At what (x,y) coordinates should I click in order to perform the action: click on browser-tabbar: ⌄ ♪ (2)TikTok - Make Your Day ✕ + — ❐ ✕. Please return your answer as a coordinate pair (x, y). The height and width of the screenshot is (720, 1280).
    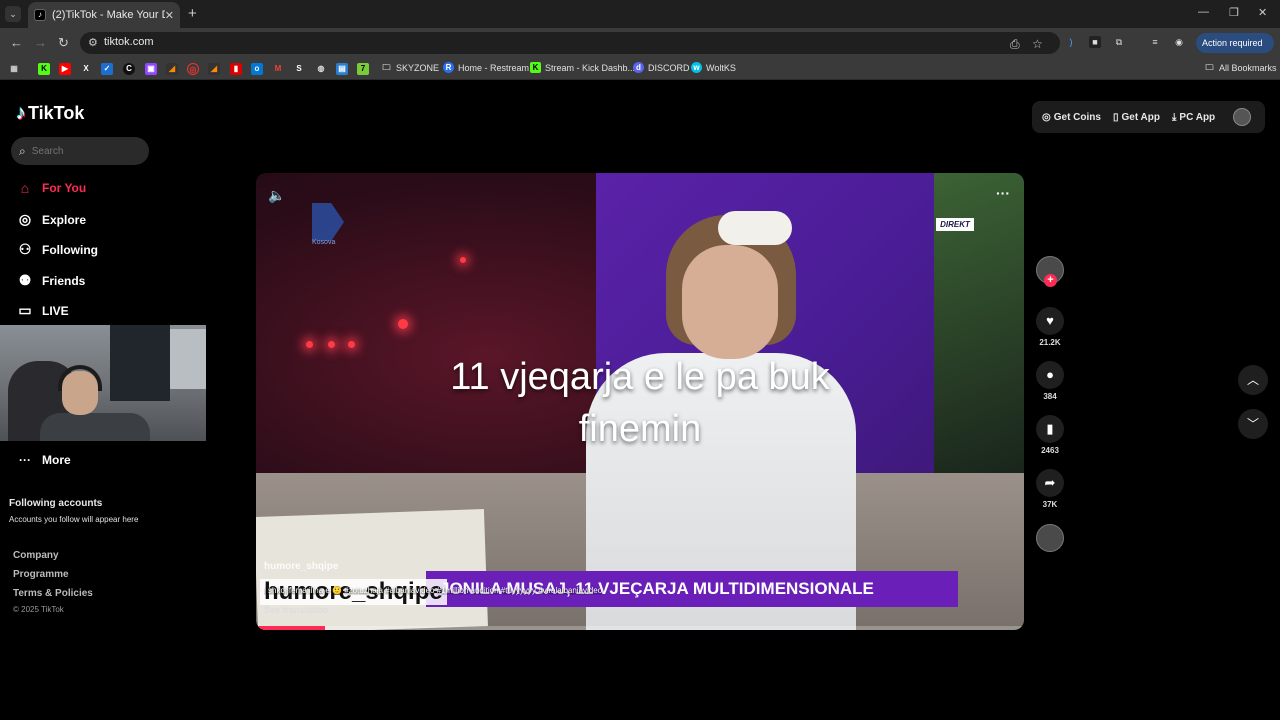
    Looking at the image, I should click on (640, 14).